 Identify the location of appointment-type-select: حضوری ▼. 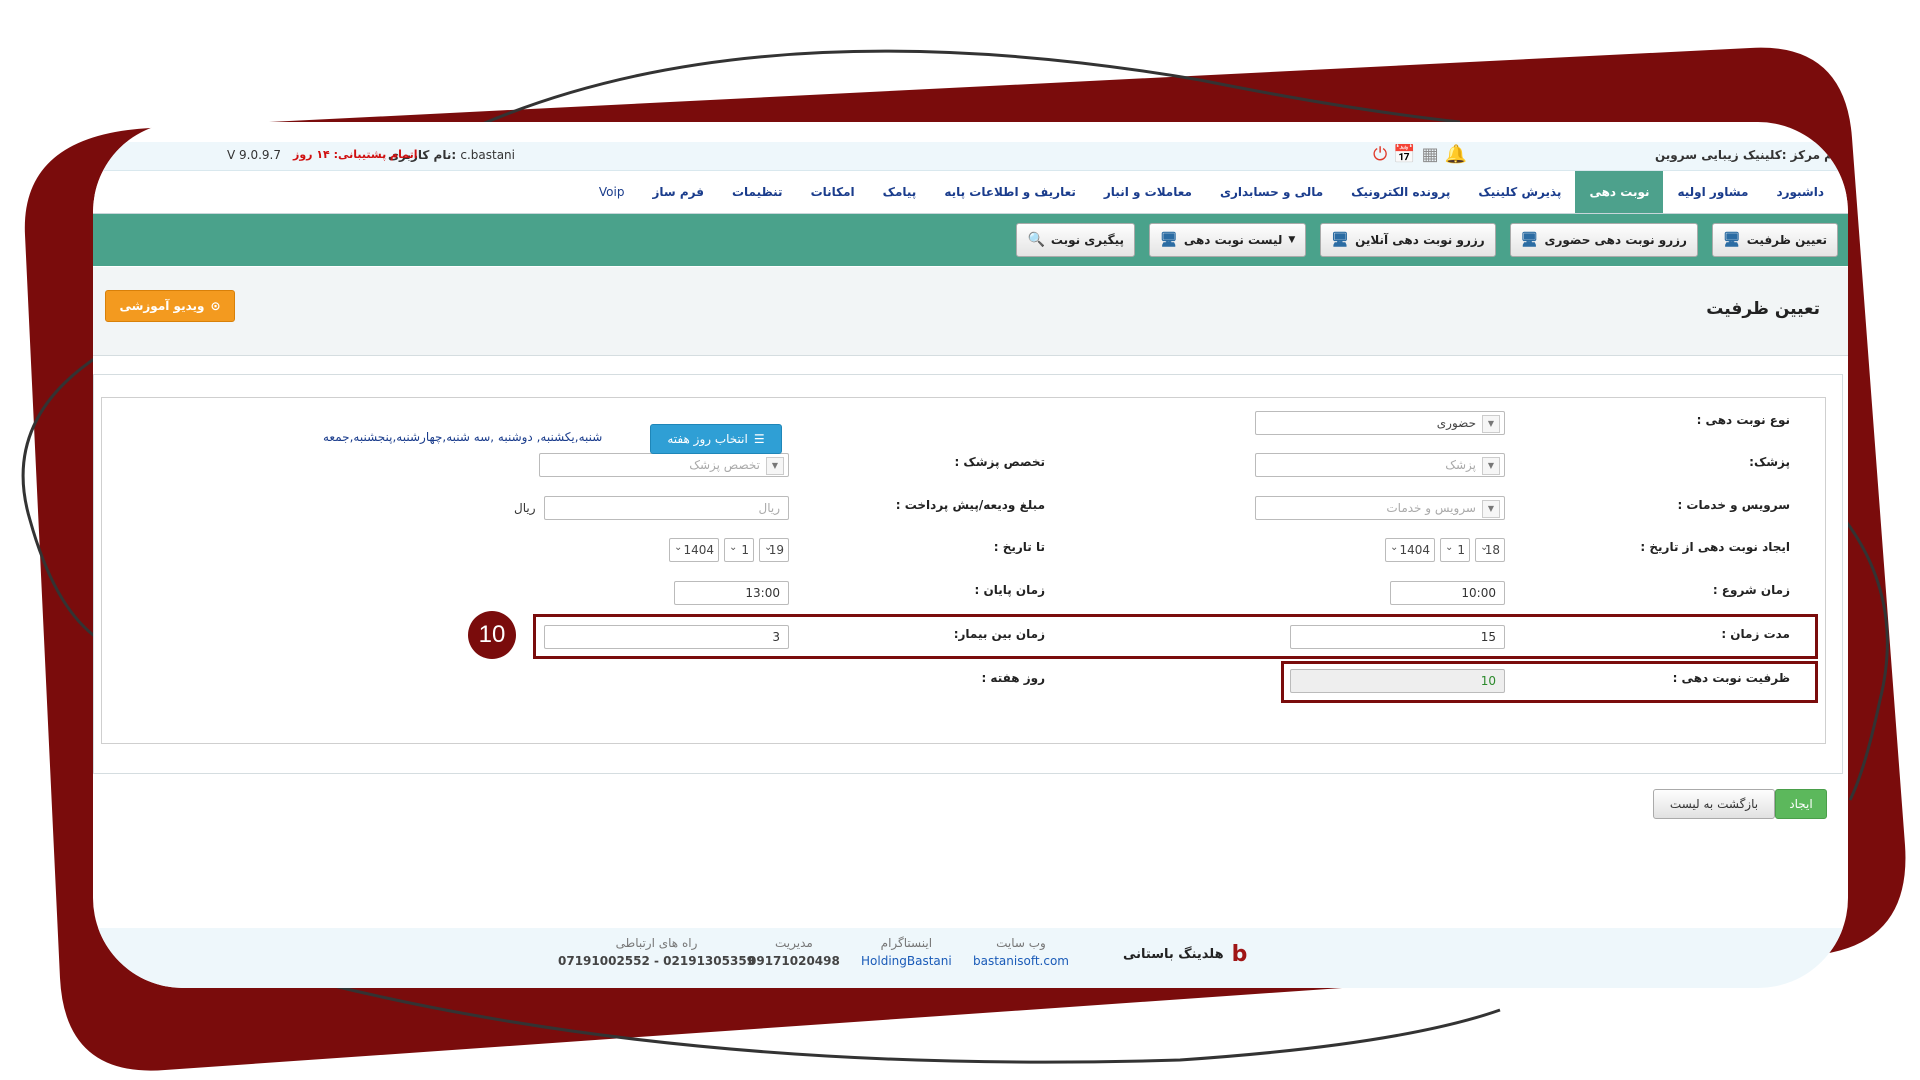
(1380, 423).